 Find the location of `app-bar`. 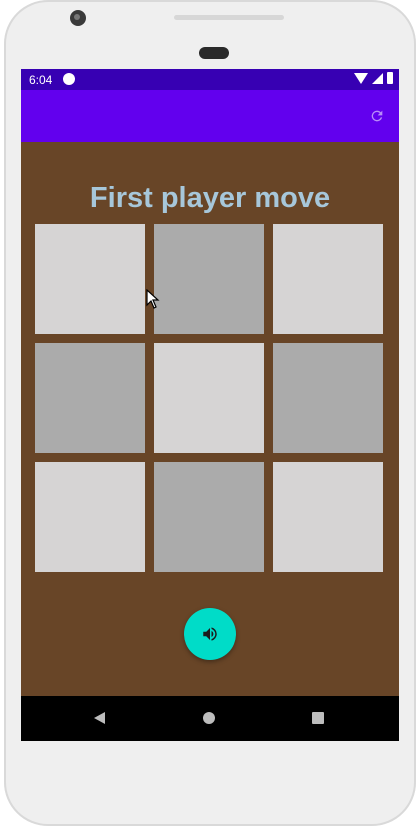

app-bar is located at coordinates (210, 116).